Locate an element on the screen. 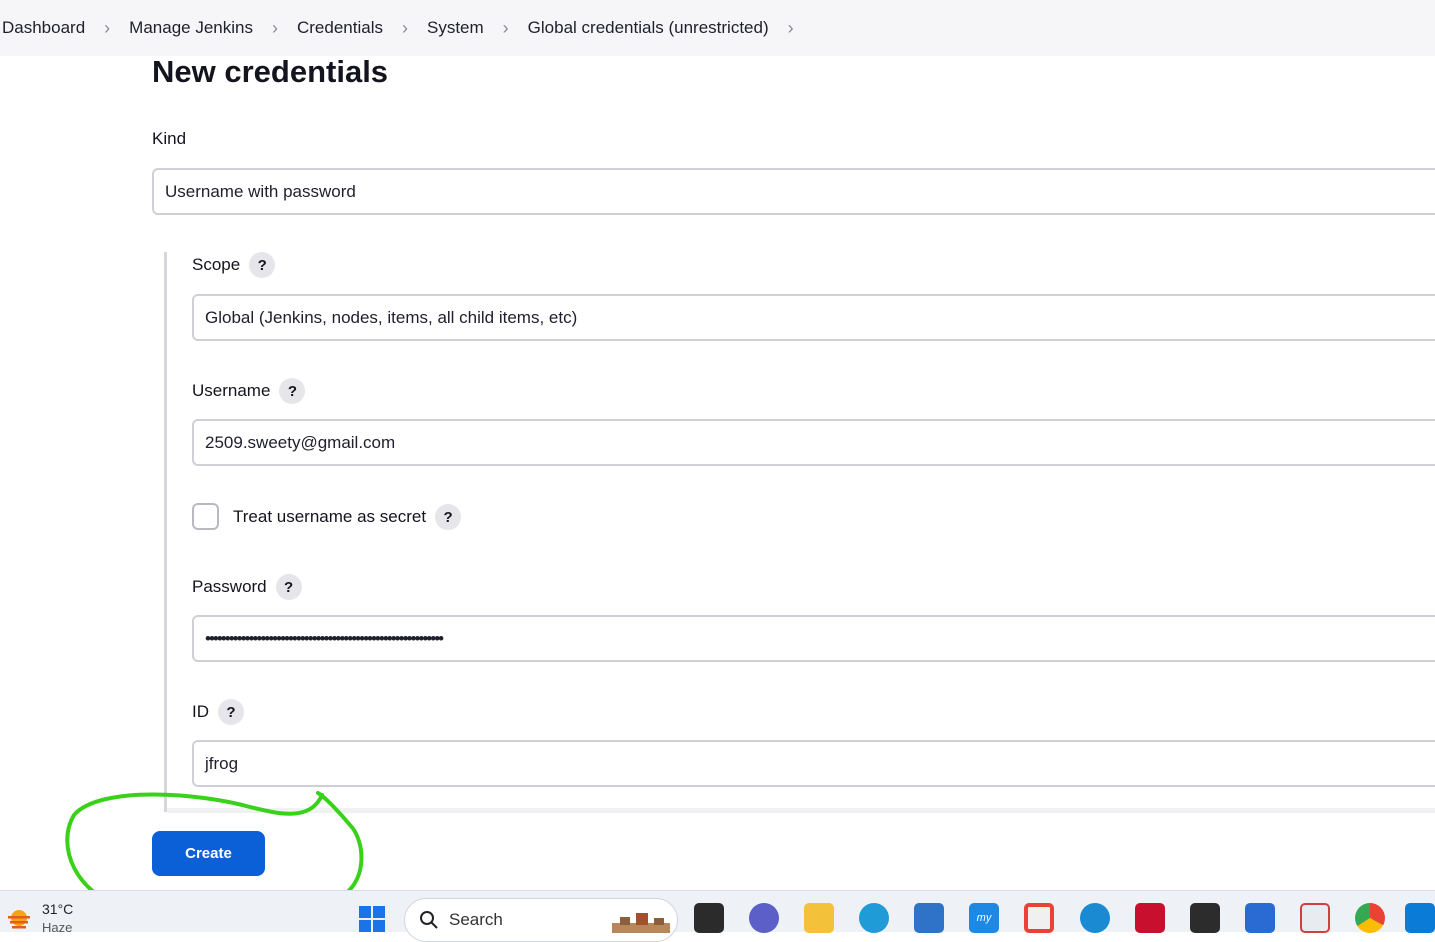 The width and height of the screenshot is (1435, 942). create-button: Create is located at coordinates (208, 853).